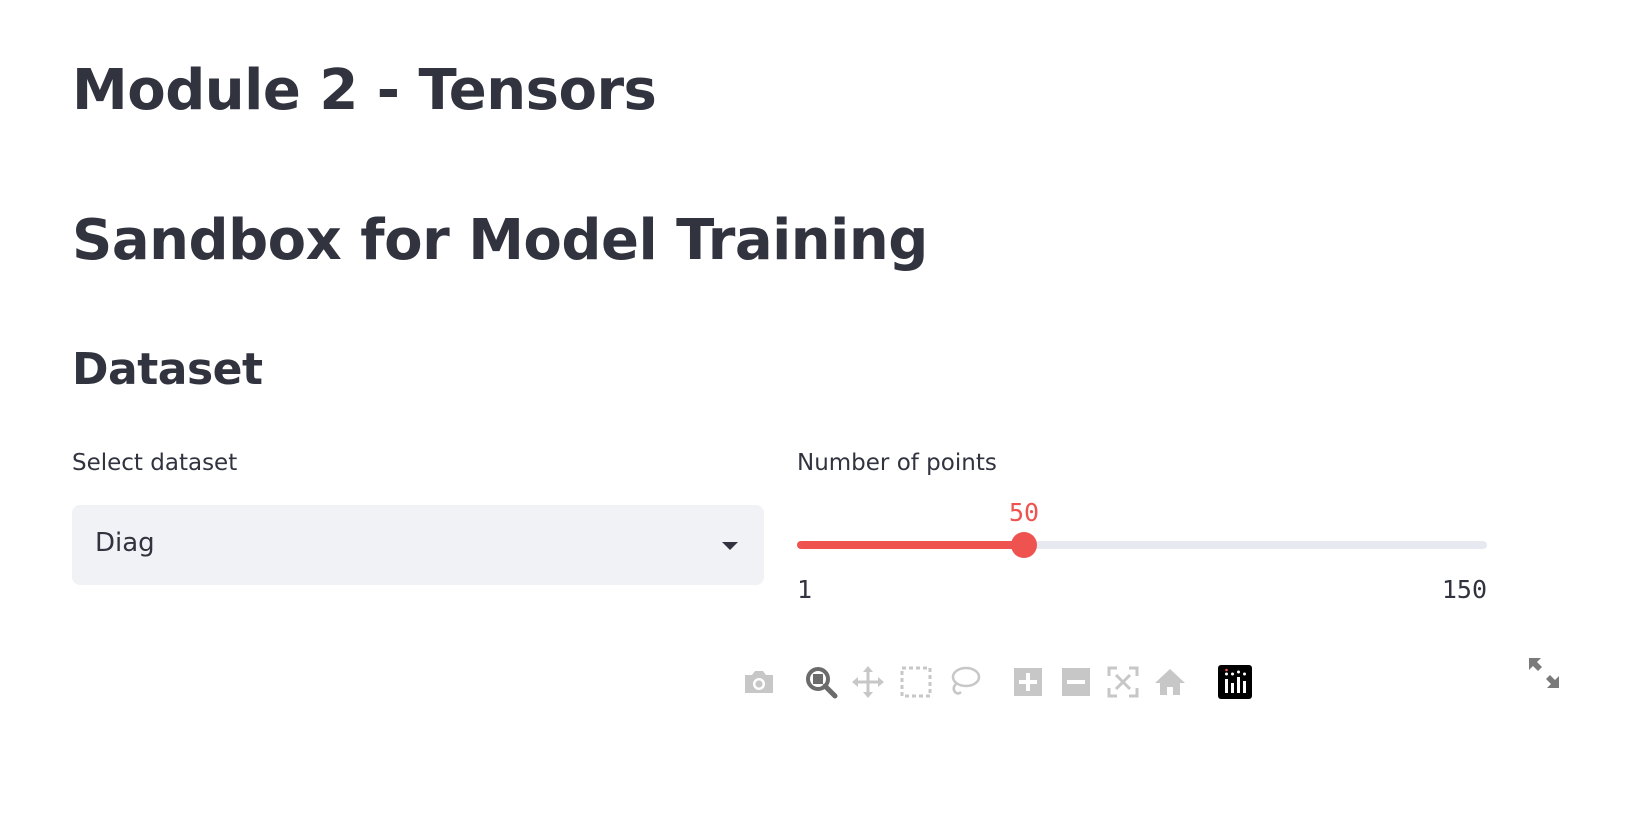 The width and height of the screenshot is (1648, 822). What do you see at coordinates (1142, 555) in the screenshot?
I see `number-of-points-slider: 50 1 150` at bounding box center [1142, 555].